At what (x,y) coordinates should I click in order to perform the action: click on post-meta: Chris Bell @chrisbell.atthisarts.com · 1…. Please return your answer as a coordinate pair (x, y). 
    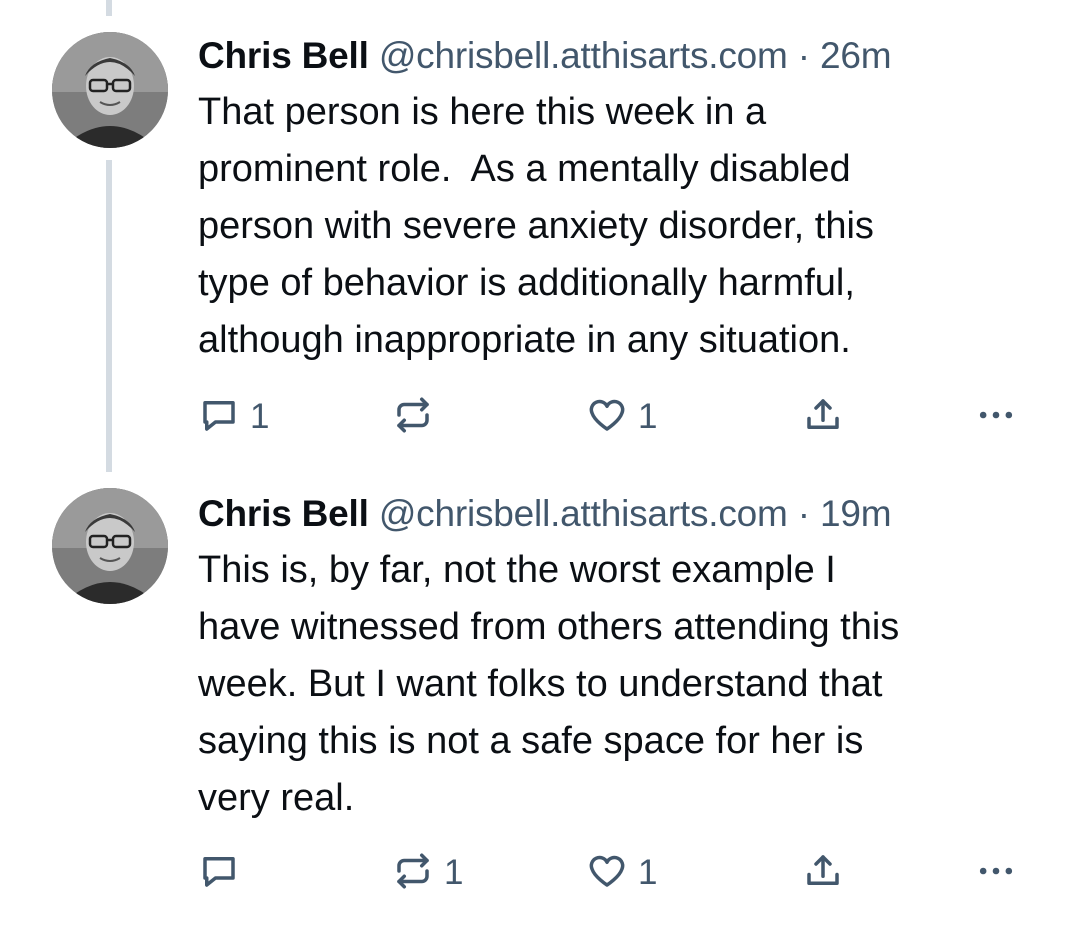
    Looking at the image, I should click on (619, 514).